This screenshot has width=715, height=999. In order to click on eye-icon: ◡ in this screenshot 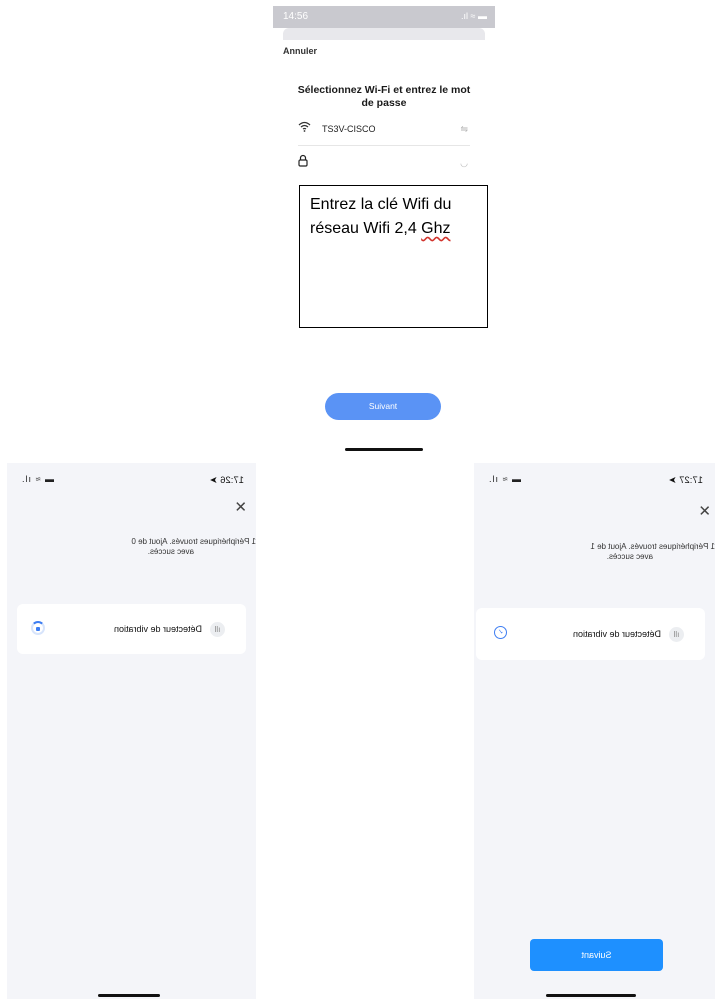, I will do `click(464, 163)`.